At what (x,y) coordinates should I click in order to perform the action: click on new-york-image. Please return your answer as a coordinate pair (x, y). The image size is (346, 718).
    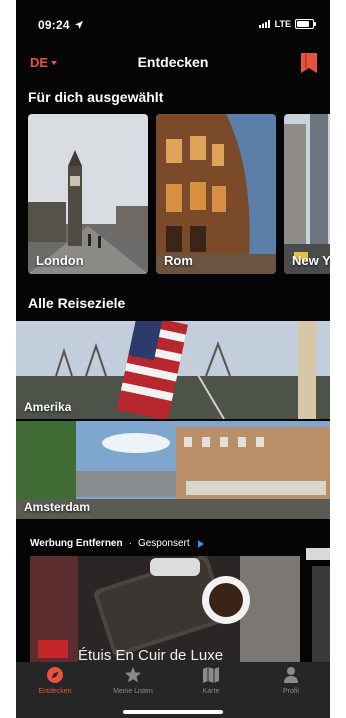
    Looking at the image, I should click on (307, 194).